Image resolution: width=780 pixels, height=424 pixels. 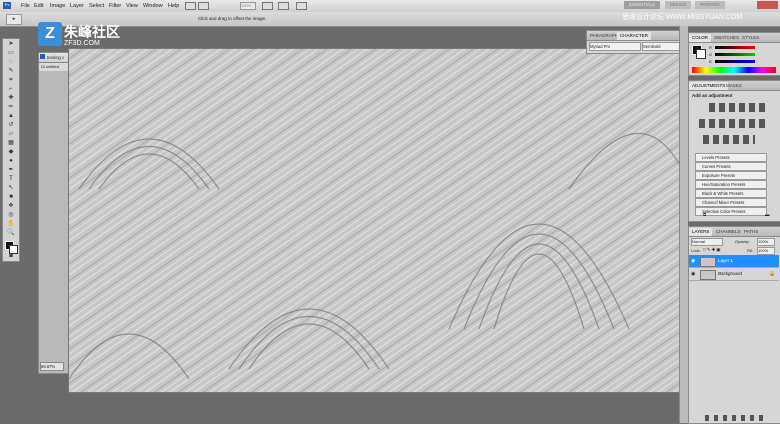 What do you see at coordinates (708, 262) in the screenshot?
I see `layer-thumbnail` at bounding box center [708, 262].